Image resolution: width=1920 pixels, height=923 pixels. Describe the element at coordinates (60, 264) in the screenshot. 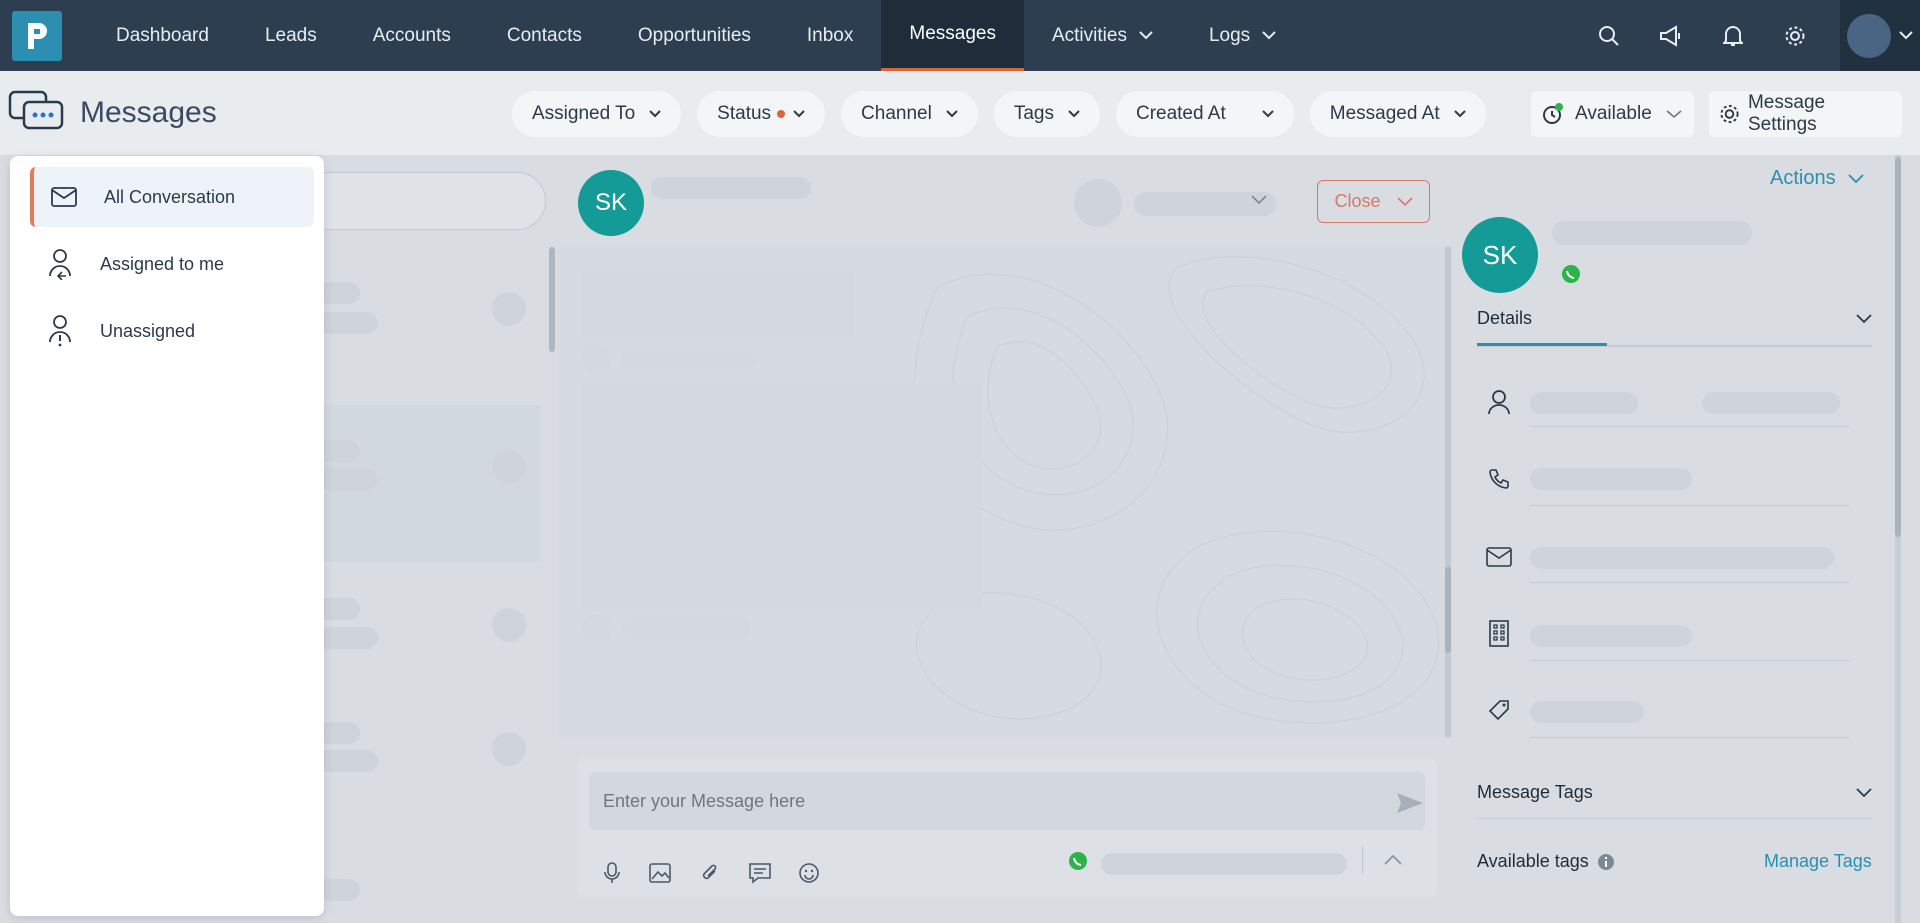

I see `user-assigned-icon` at that location.